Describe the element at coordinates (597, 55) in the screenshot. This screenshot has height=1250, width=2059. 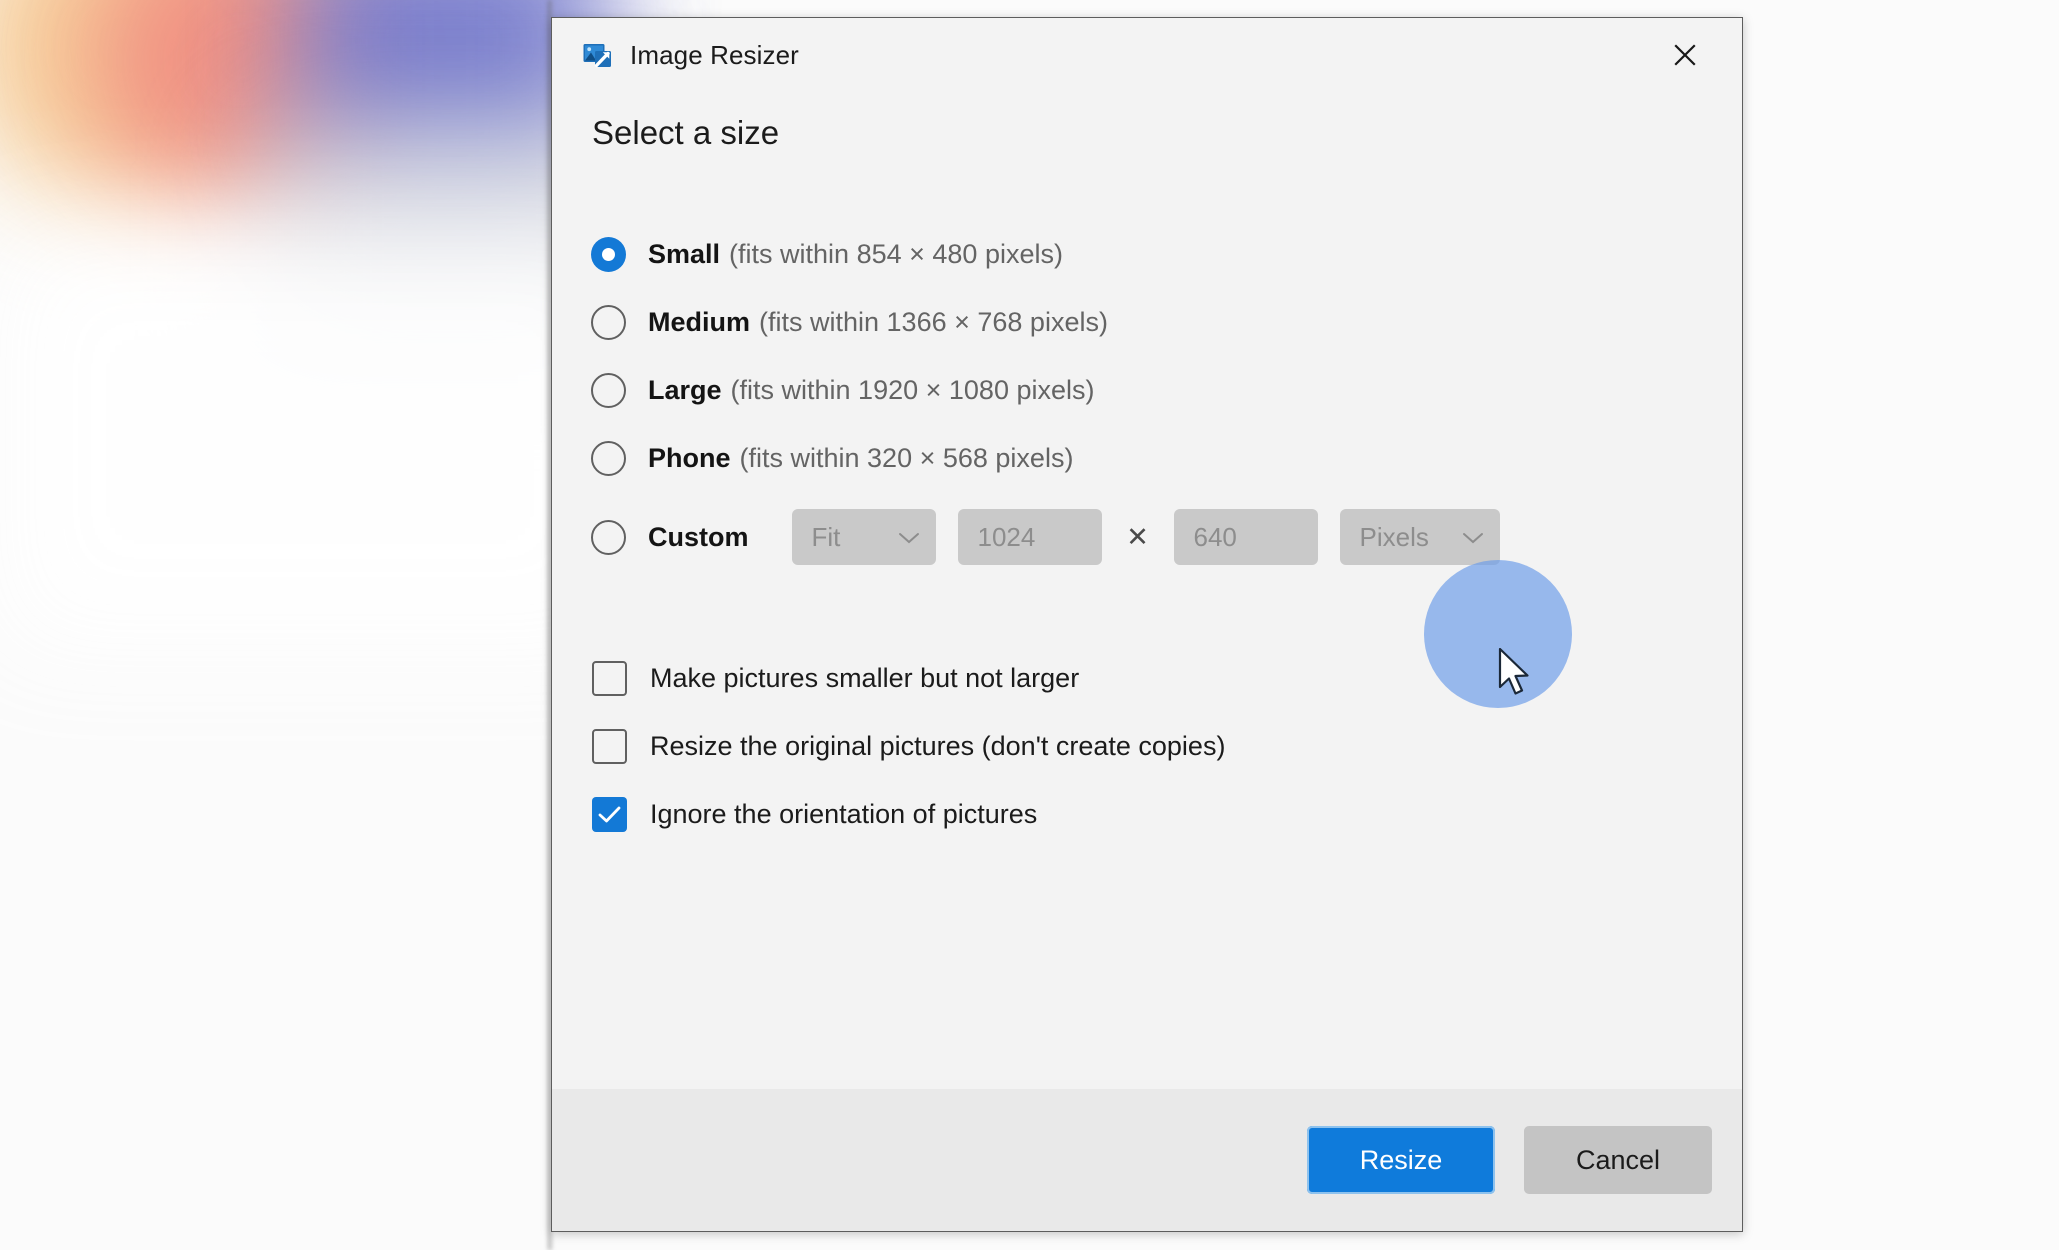
I see `image-resize-icon` at that location.